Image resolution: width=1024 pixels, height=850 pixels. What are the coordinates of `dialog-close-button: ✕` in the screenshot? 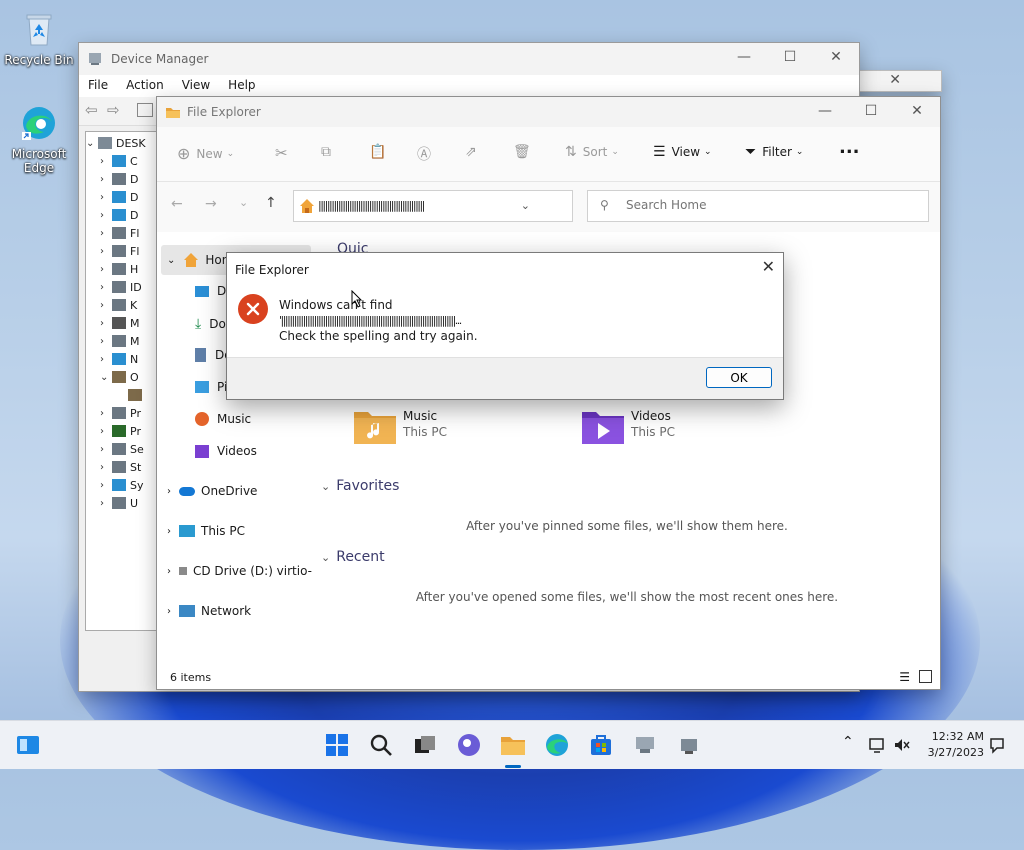 It's located at (768, 266).